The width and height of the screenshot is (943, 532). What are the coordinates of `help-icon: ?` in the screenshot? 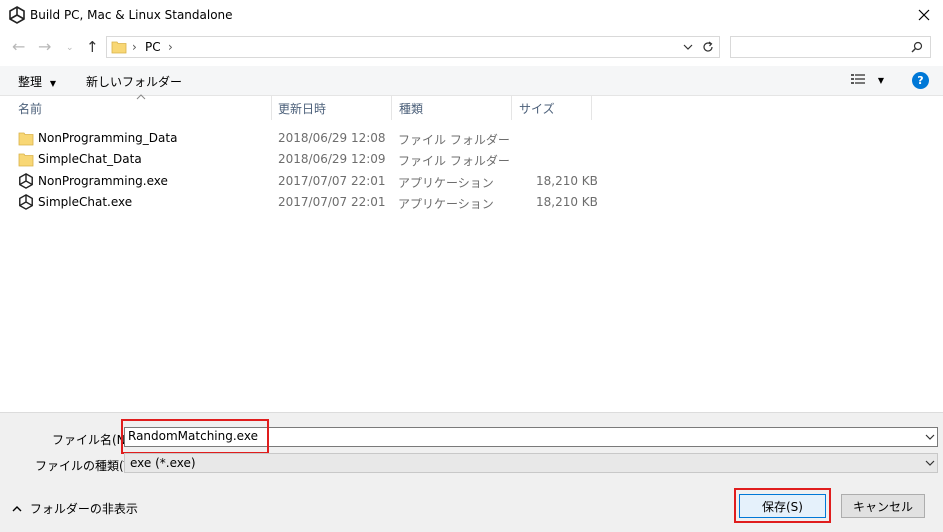 It's located at (920, 80).